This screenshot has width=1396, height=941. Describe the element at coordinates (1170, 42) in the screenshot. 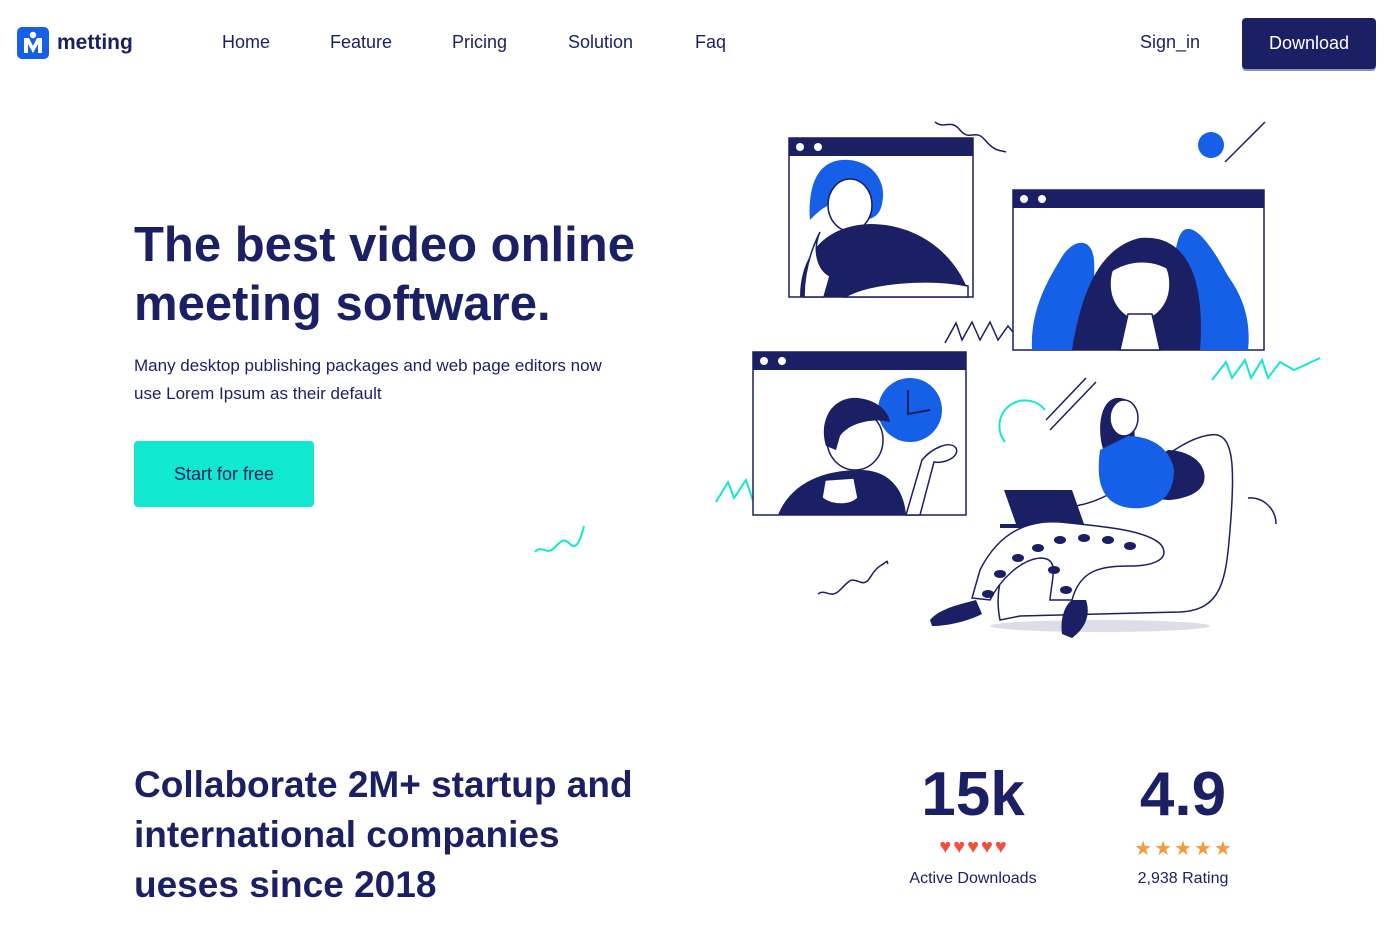

I see `sign-in-link: Sign_in` at that location.